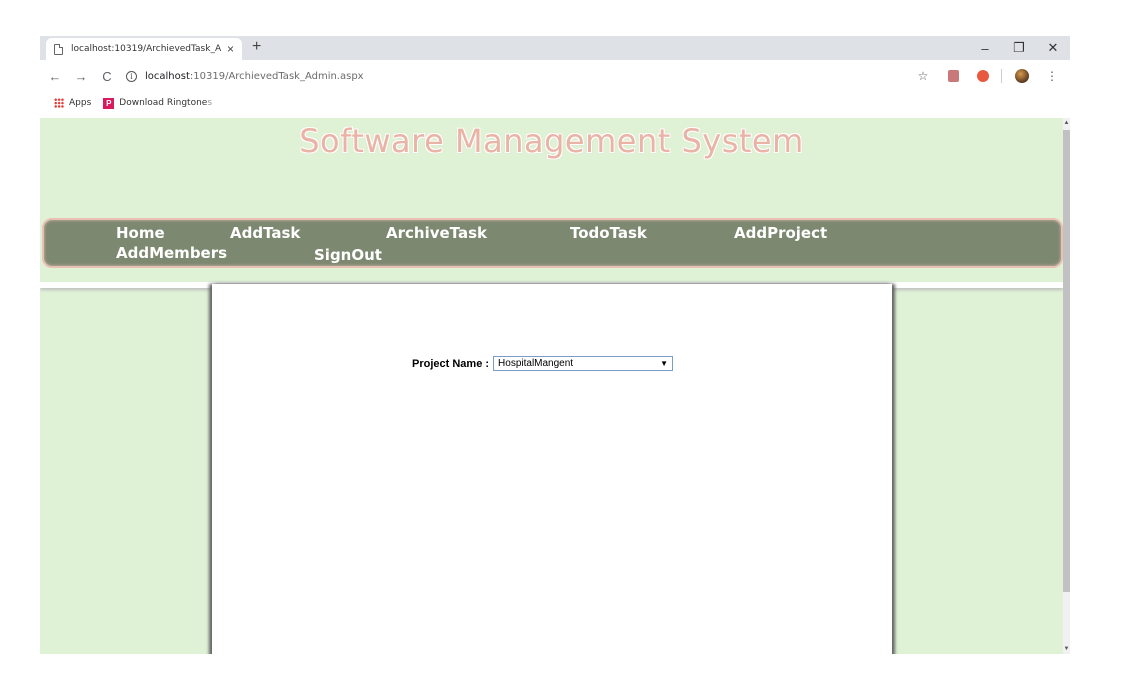  Describe the element at coordinates (210, 103) in the screenshot. I see `bookmark-ringtones-label-suffix: s` at that location.